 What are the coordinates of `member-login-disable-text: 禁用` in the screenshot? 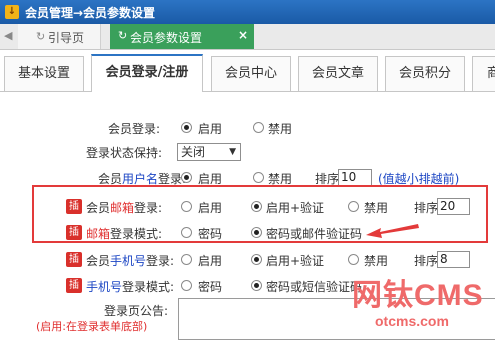 It's located at (280, 129).